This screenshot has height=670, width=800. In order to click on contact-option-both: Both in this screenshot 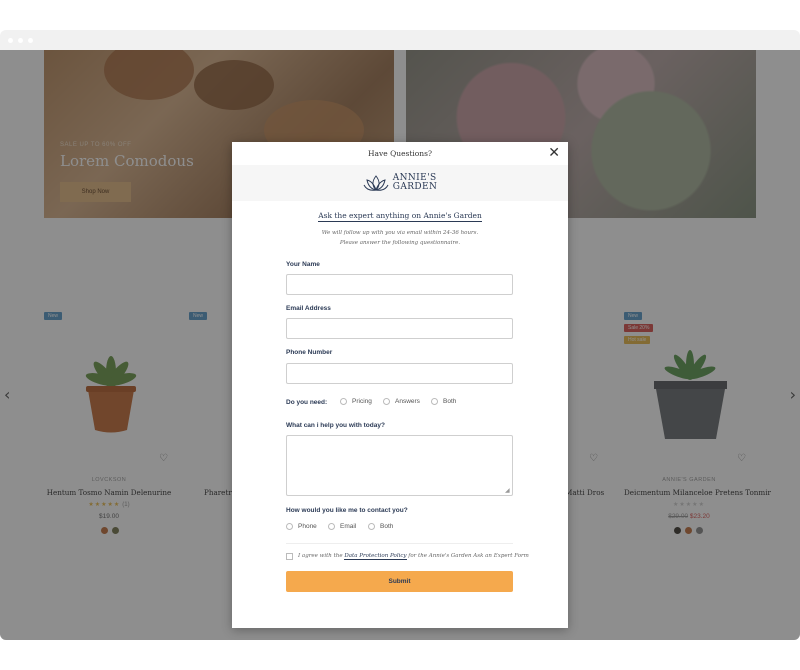, I will do `click(380, 526)`.